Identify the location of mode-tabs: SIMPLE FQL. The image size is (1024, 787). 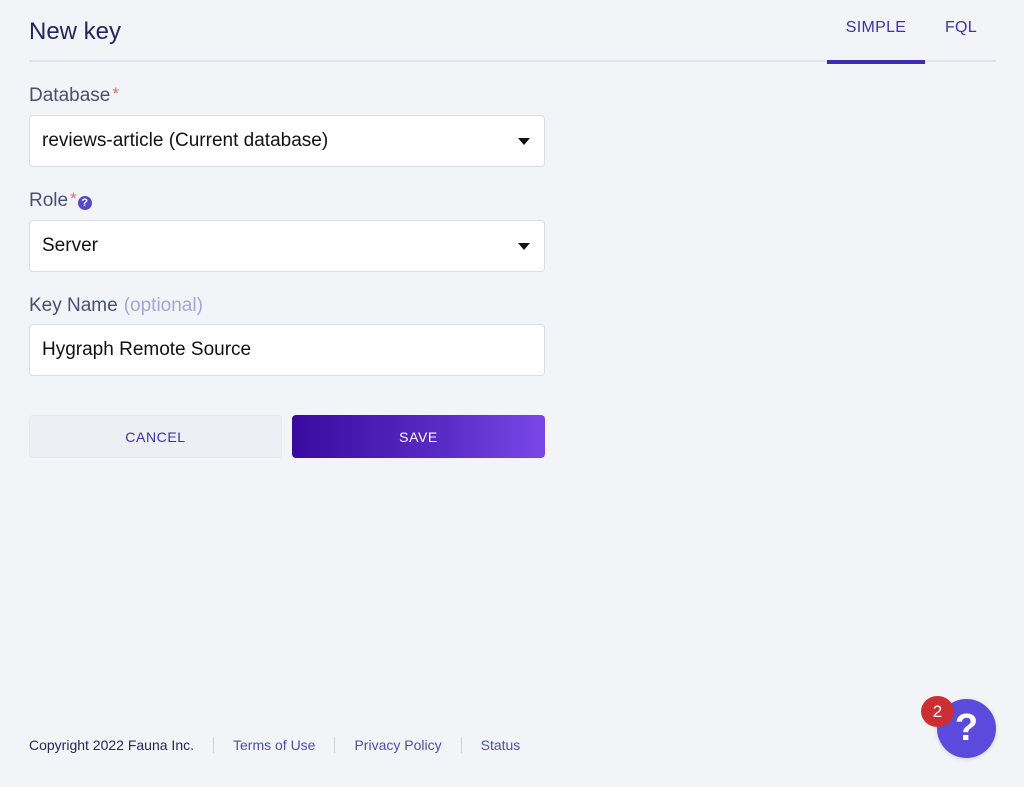
(911, 32).